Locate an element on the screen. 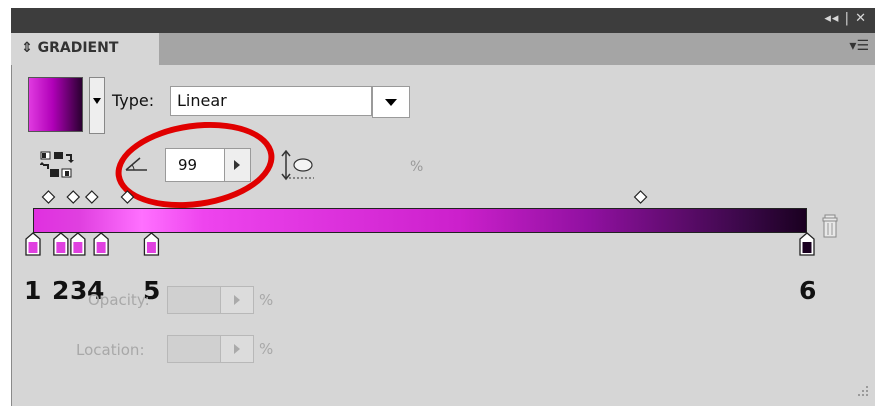  opacity-dropdown-button is located at coordinates (237, 300).